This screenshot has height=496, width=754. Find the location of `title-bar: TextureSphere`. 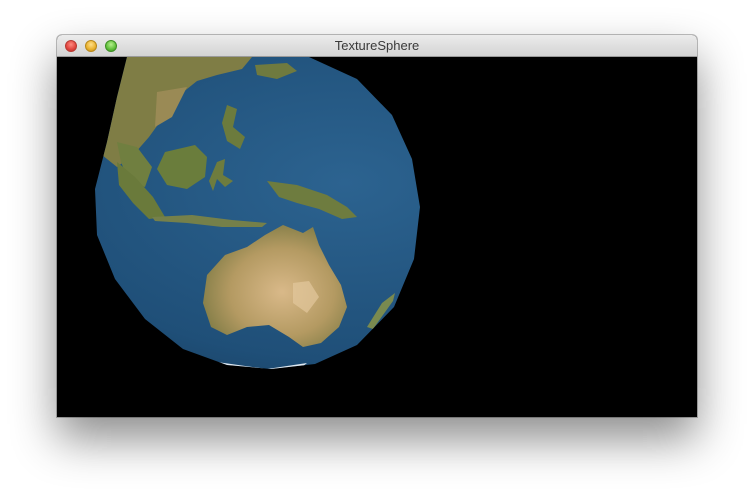

title-bar: TextureSphere is located at coordinates (377, 46).